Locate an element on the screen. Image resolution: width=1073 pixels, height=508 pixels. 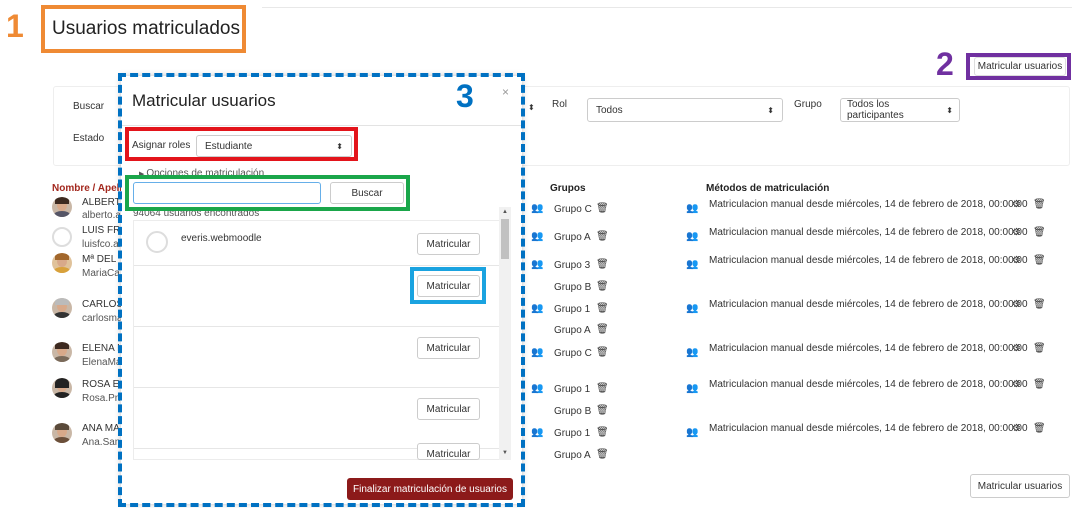
top-divider is located at coordinates (667, 7).